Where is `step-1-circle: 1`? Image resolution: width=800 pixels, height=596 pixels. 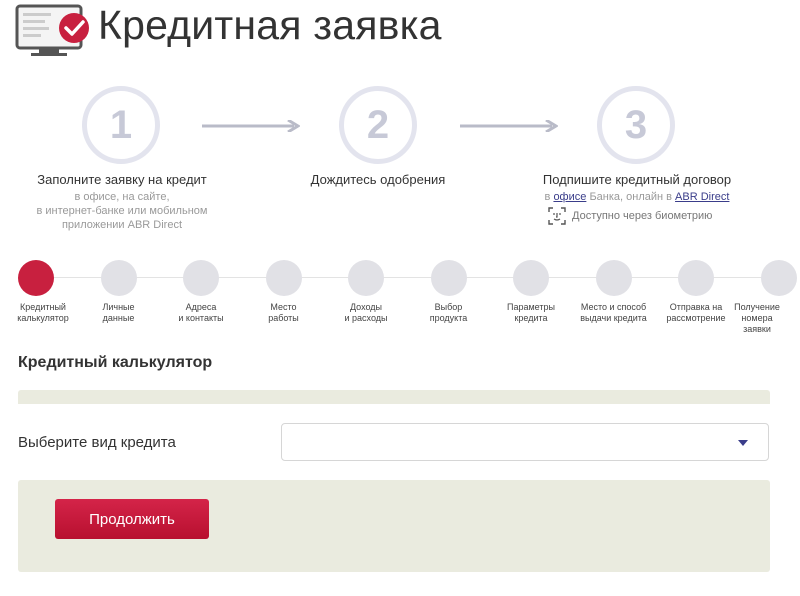 step-1-circle: 1 is located at coordinates (121, 125).